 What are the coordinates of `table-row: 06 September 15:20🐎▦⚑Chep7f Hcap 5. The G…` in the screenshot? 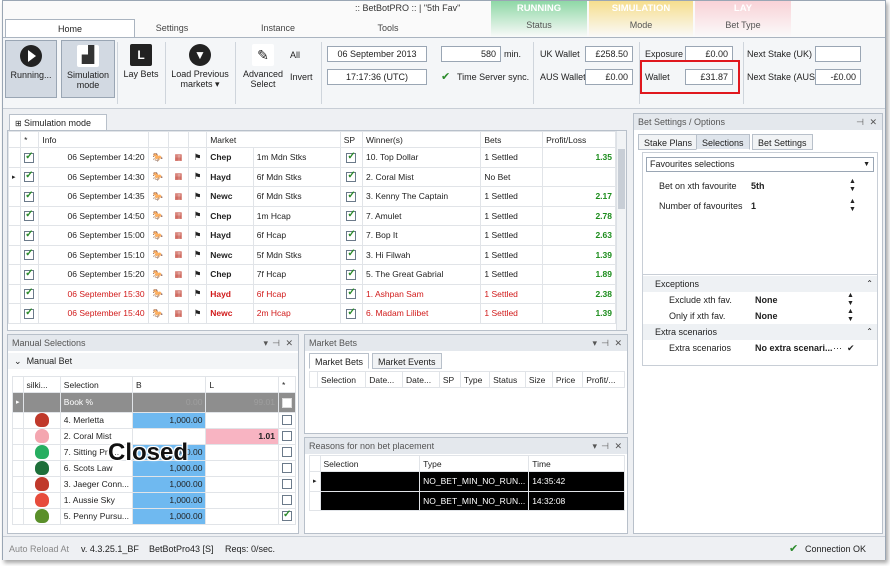 It's located at (312, 274).